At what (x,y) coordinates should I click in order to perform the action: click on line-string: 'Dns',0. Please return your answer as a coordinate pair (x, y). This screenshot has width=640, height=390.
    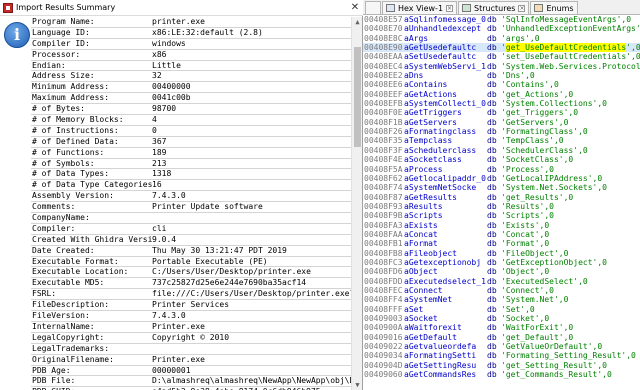
    Looking at the image, I should click on (518, 76).